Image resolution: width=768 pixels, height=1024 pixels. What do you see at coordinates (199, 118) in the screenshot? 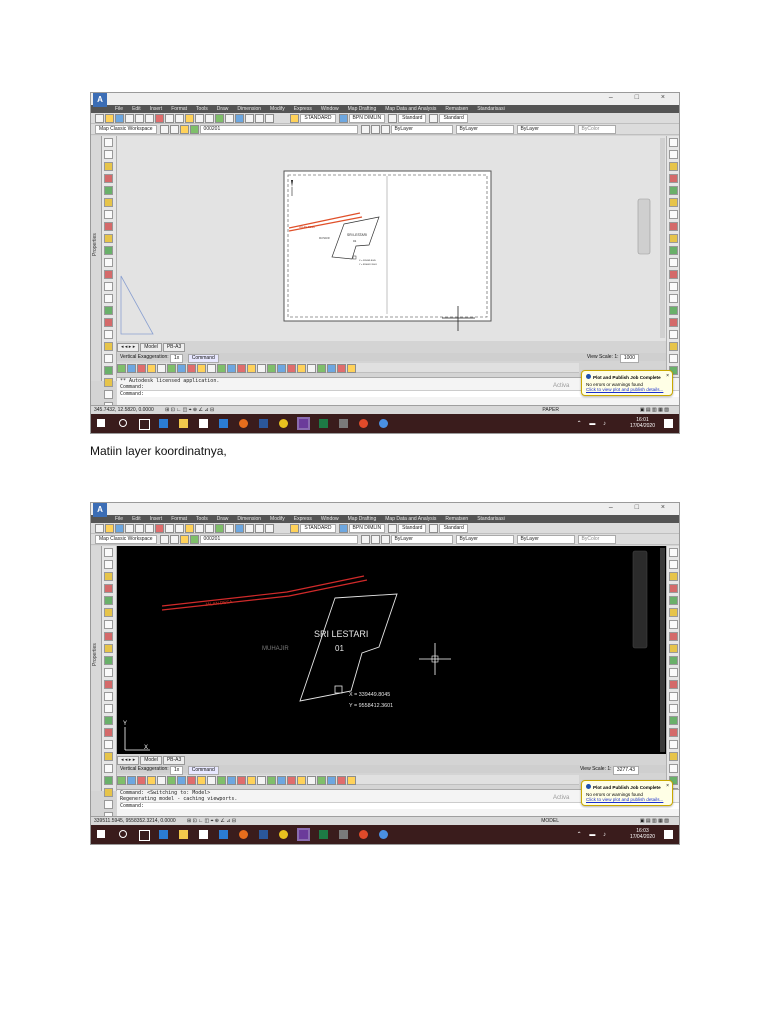
I see `undo-icon` at bounding box center [199, 118].